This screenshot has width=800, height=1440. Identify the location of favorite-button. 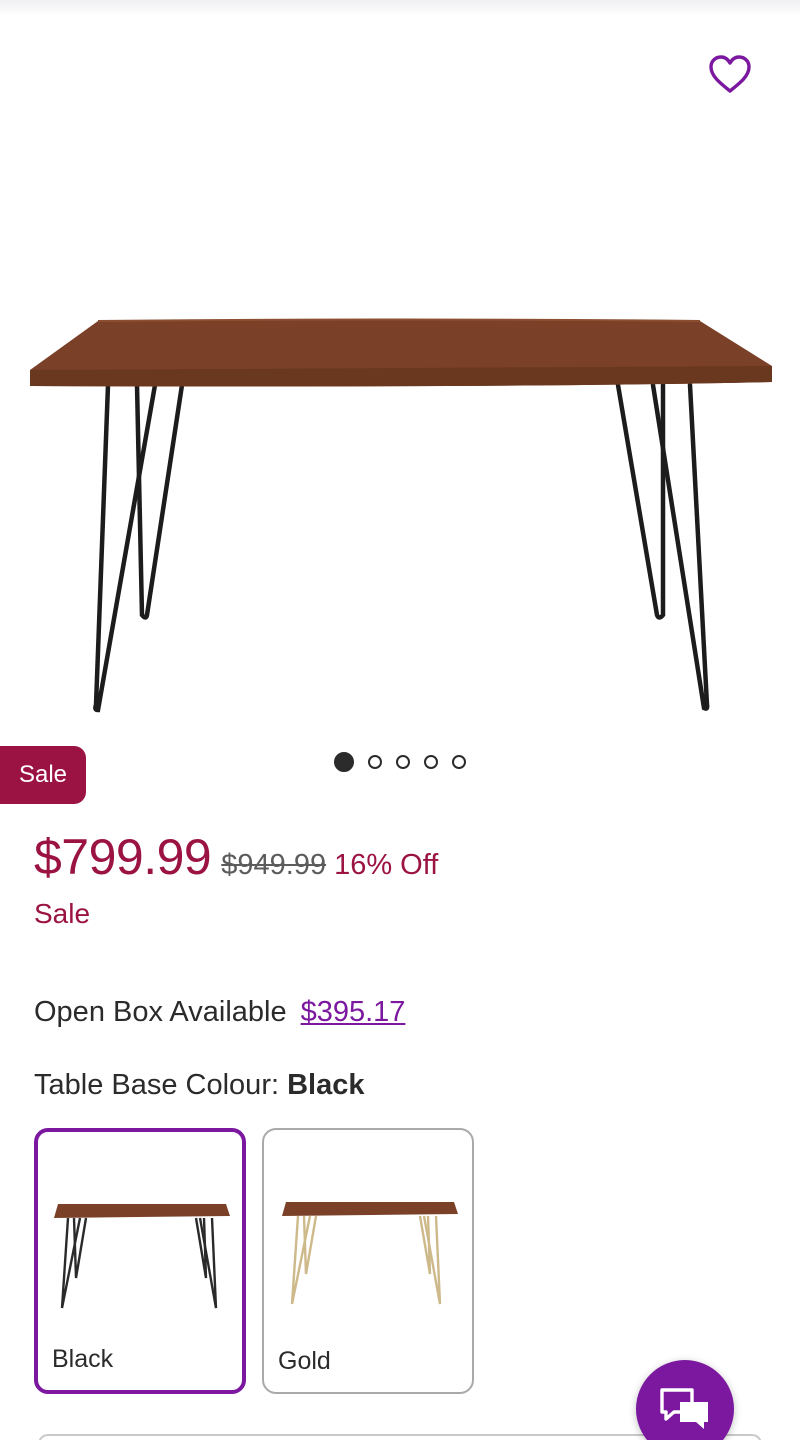
(730, 74).